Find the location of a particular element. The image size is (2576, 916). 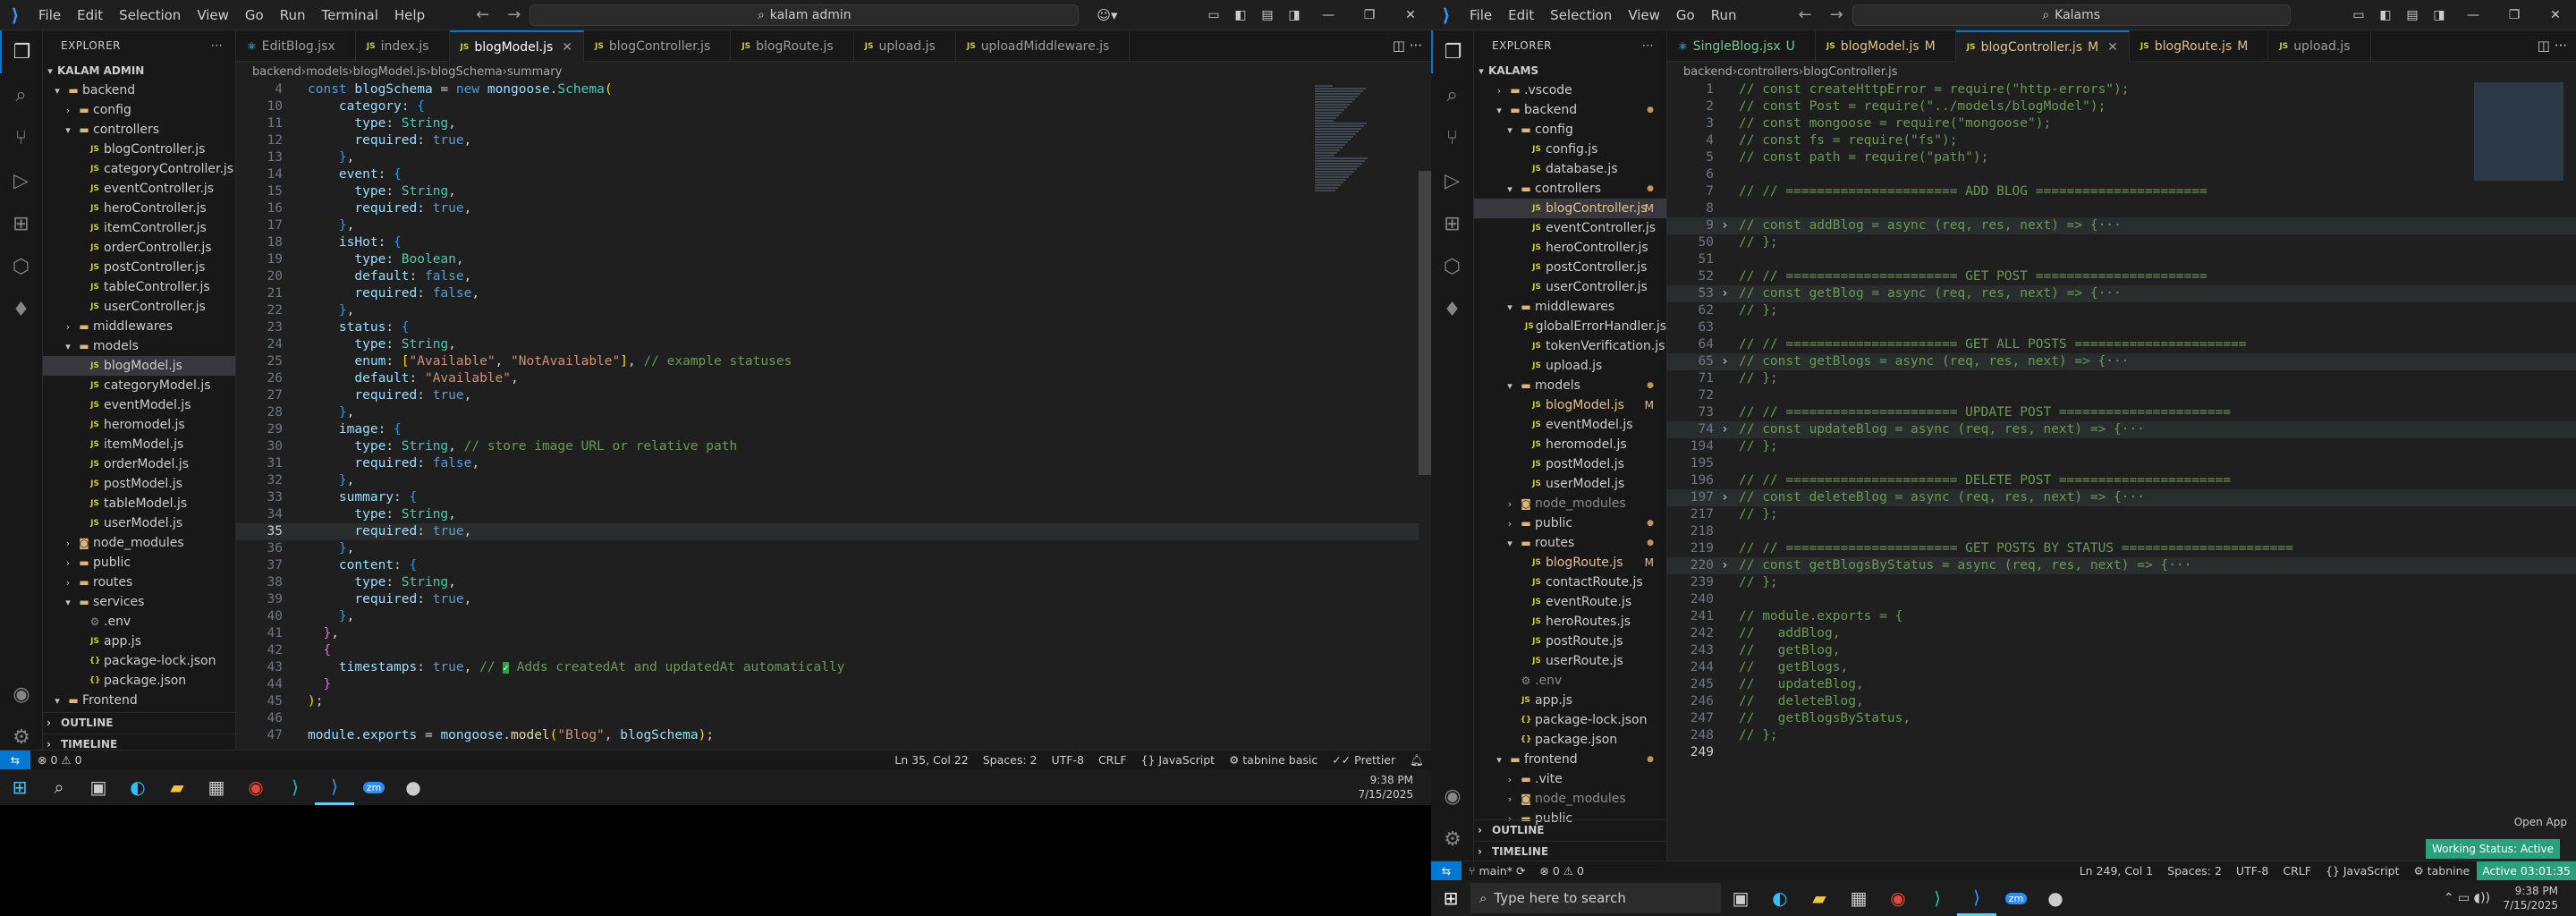

workspace-root: ▾ KALAM ADMIN is located at coordinates (139, 71).